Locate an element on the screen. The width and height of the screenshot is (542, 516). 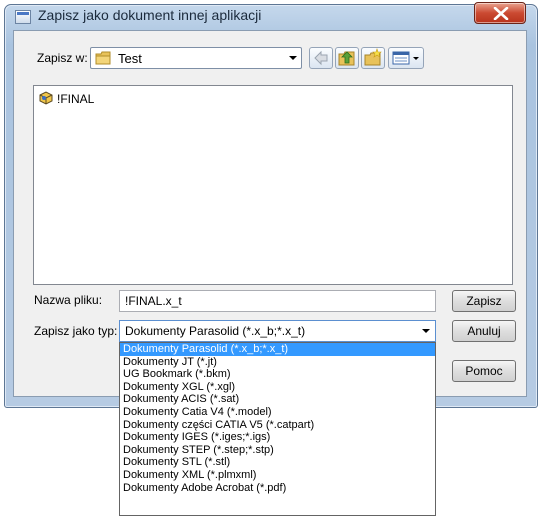
new-folder-icon is located at coordinates (373, 57).